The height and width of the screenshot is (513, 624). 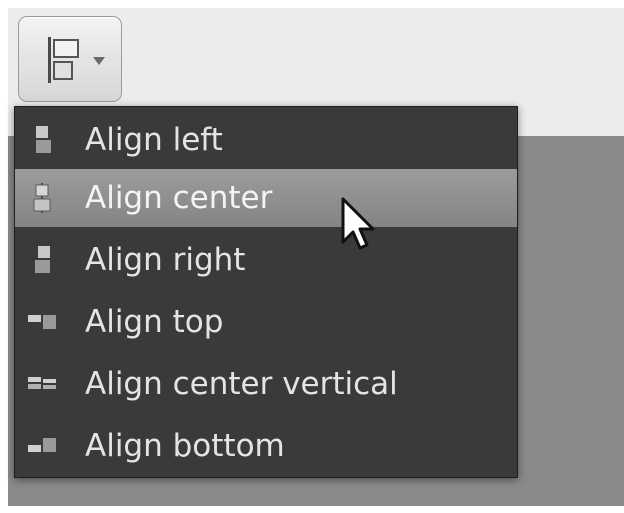 What do you see at coordinates (266, 260) in the screenshot?
I see `menu-item-align-right: Align right` at bounding box center [266, 260].